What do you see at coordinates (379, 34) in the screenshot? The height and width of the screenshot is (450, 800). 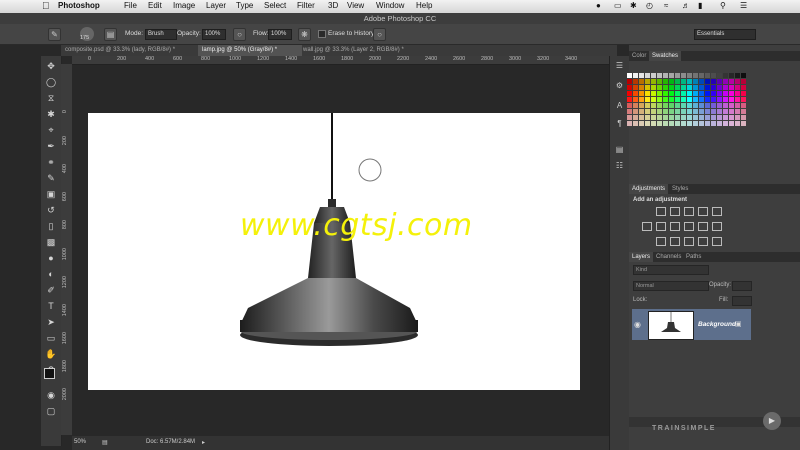 I see `pressure-size-icon: ○` at bounding box center [379, 34].